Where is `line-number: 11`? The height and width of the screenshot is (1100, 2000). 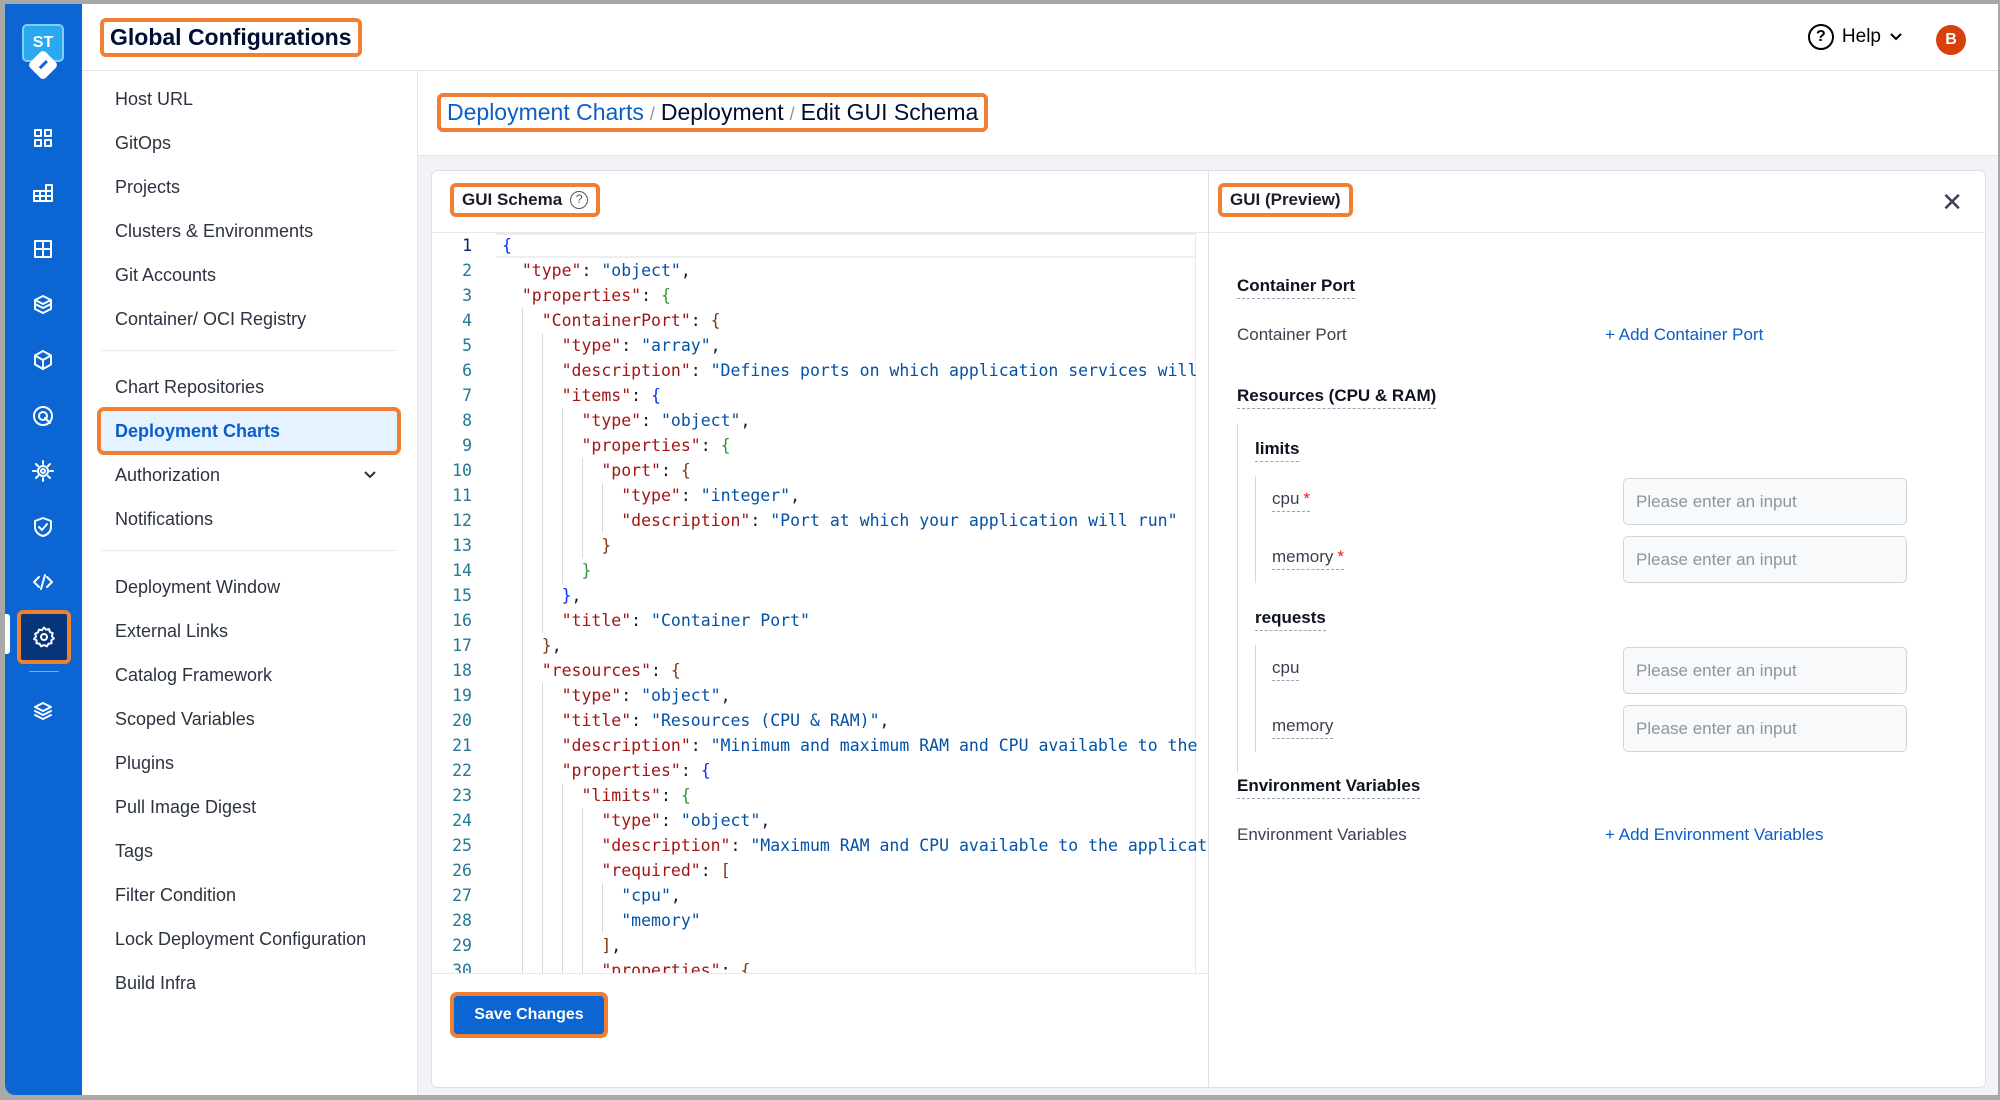
line-number: 11 is located at coordinates (462, 495).